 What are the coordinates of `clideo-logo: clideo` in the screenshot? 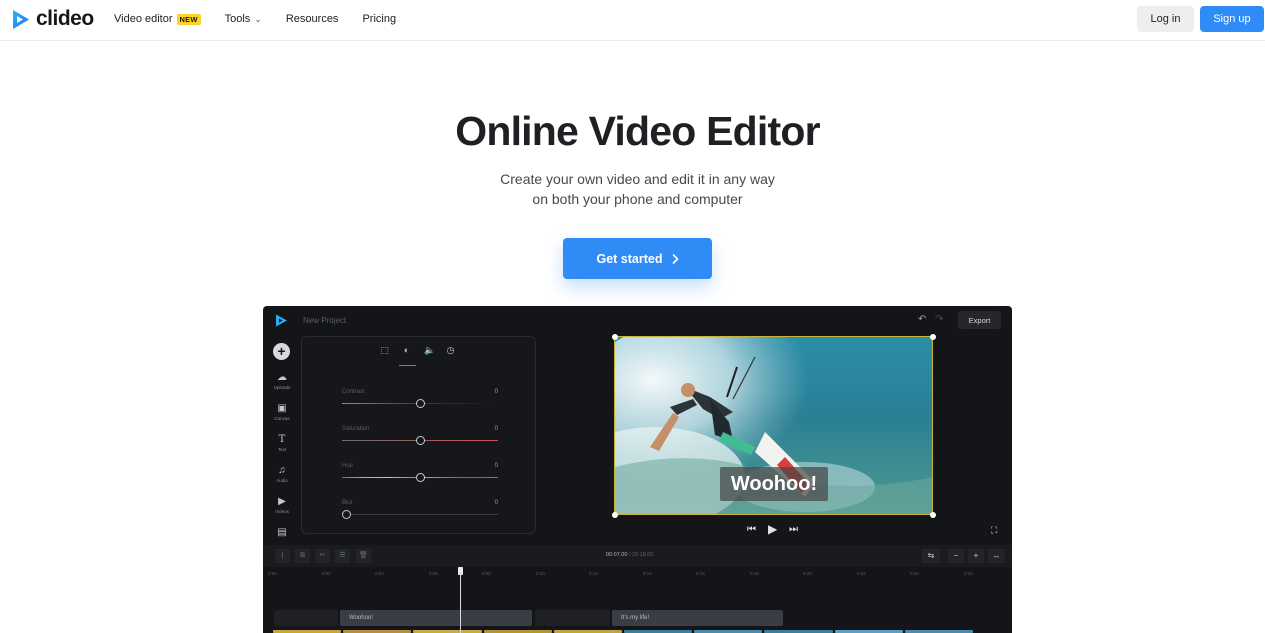 It's located at (52, 19).